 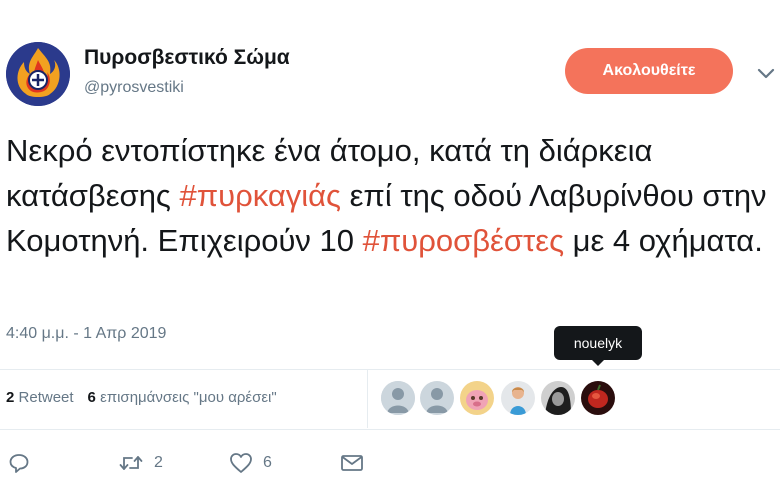 What do you see at coordinates (598, 343) in the screenshot?
I see `user-tooltip: nouelyk` at bounding box center [598, 343].